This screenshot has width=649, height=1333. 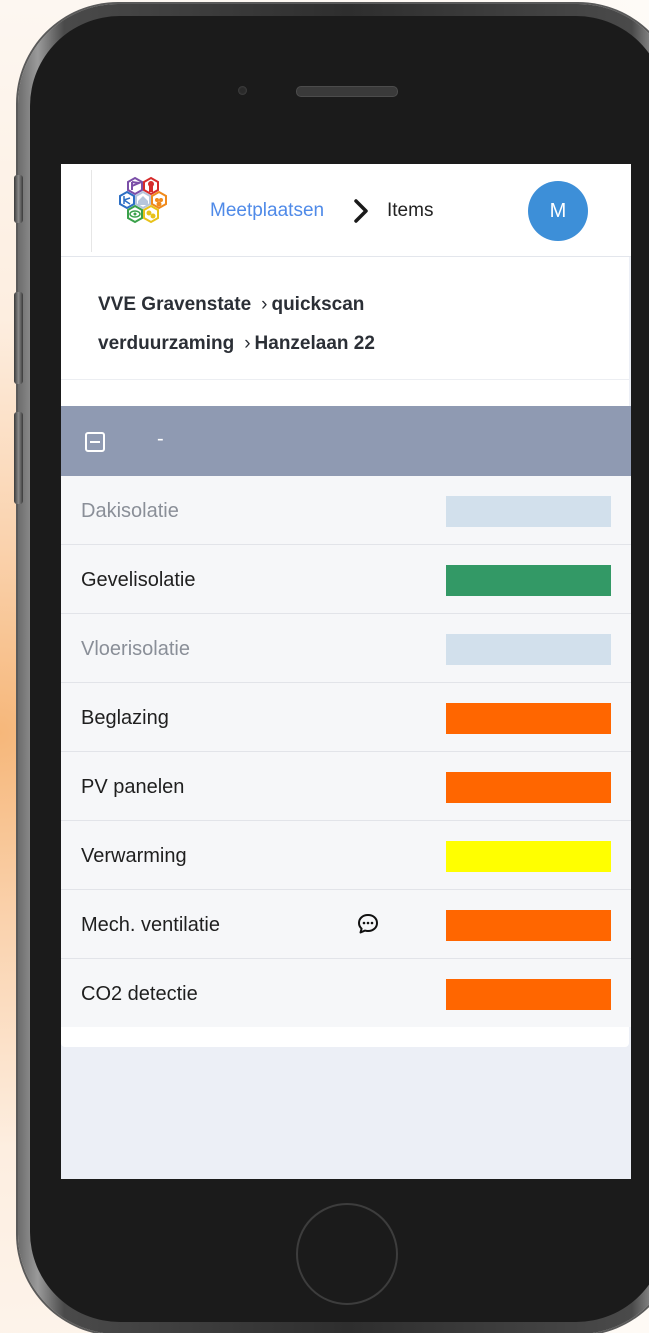 What do you see at coordinates (368, 924) in the screenshot?
I see `comment-icon` at bounding box center [368, 924].